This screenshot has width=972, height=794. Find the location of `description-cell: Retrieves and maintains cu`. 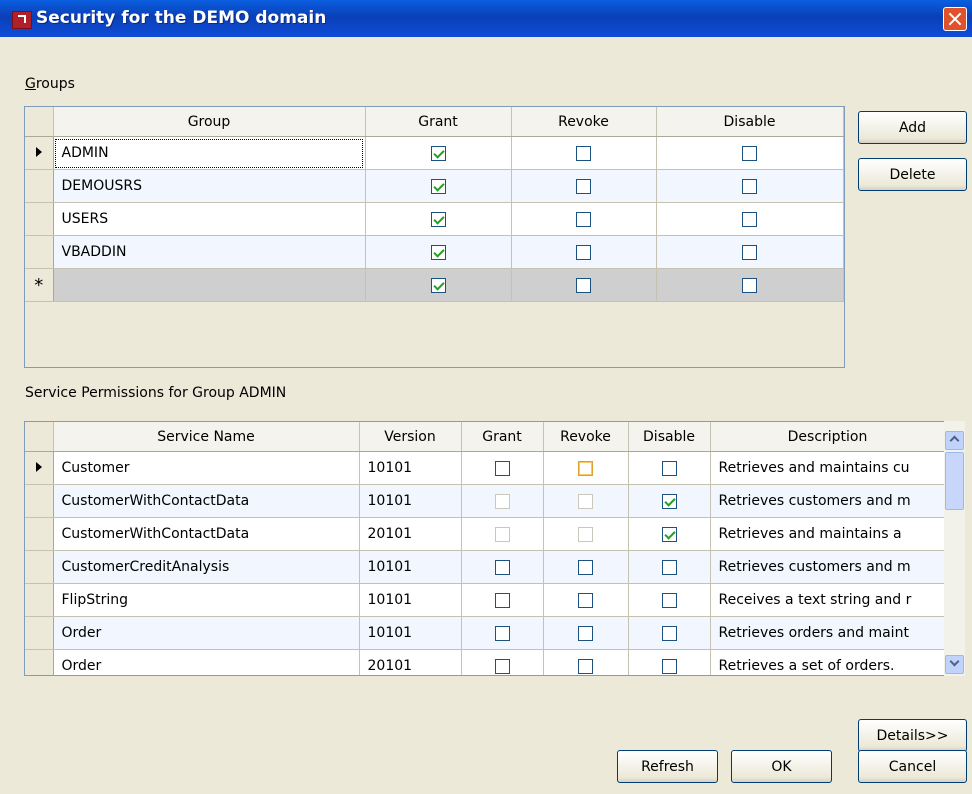

description-cell: Retrieves and maintains cu is located at coordinates (827, 468).